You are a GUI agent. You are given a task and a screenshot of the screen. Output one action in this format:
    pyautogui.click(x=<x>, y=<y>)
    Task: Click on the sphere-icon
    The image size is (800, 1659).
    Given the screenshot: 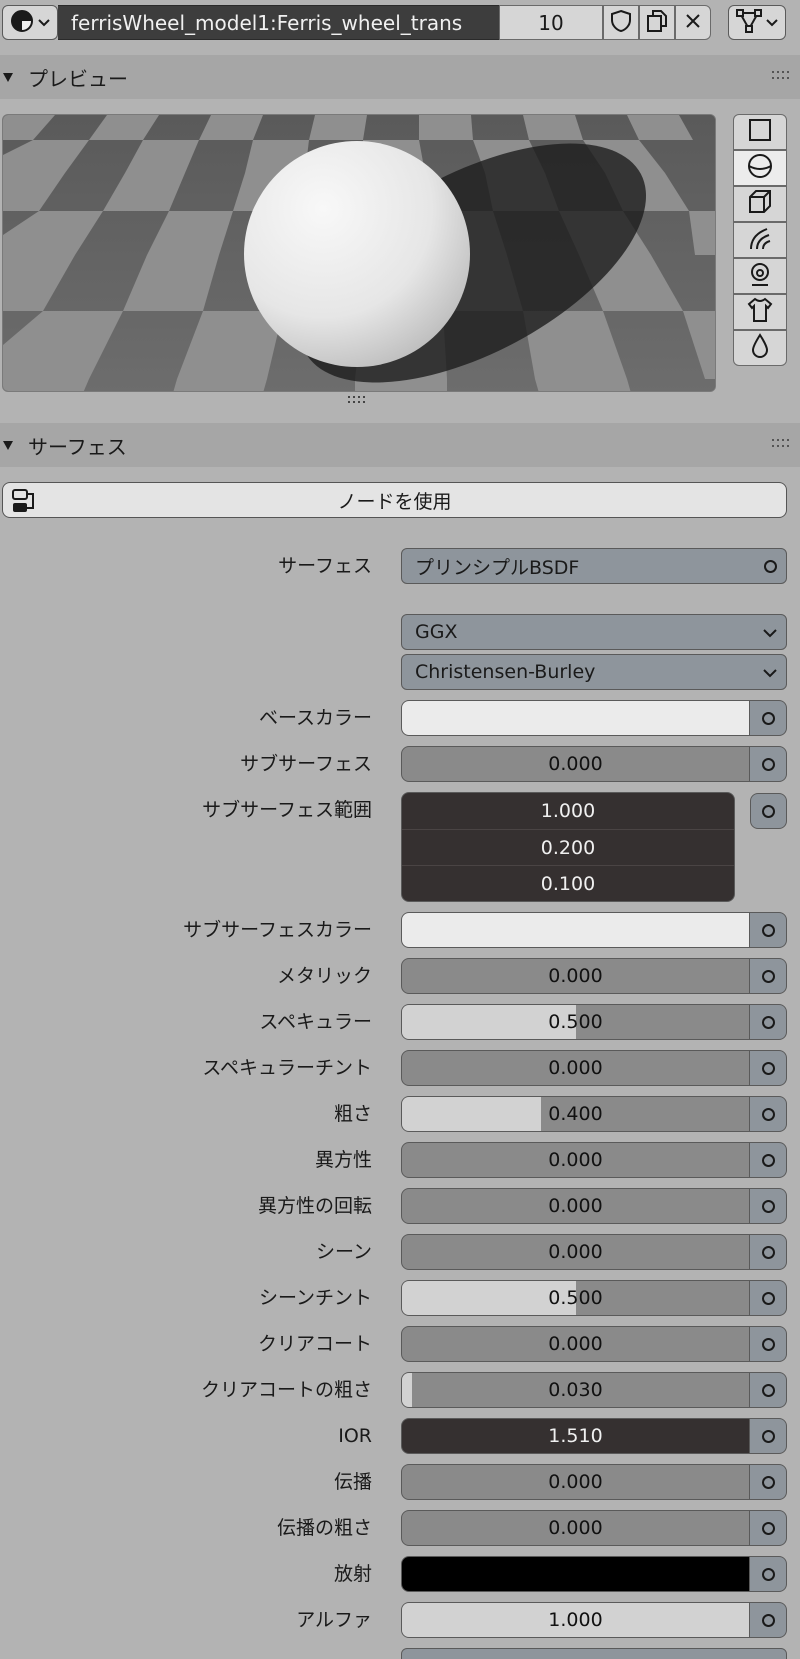 What is the action you would take?
    pyautogui.click(x=760, y=168)
    